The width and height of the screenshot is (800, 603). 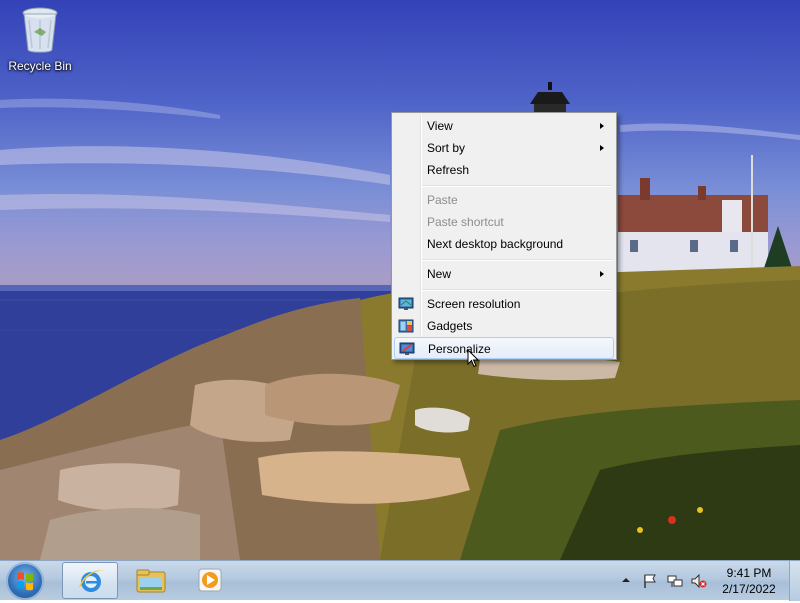 I want to click on menu-item-label: Personalize, so click(x=459, y=349).